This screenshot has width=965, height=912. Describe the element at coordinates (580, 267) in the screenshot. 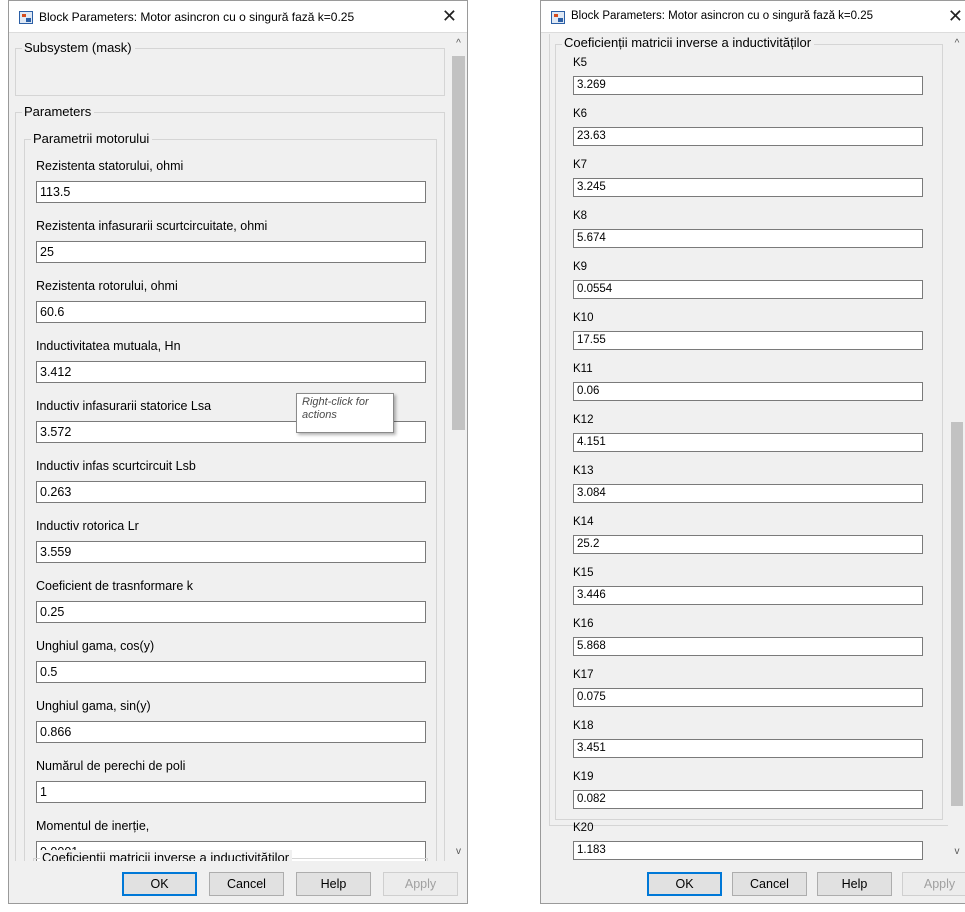

I see `param-label: K9` at that location.